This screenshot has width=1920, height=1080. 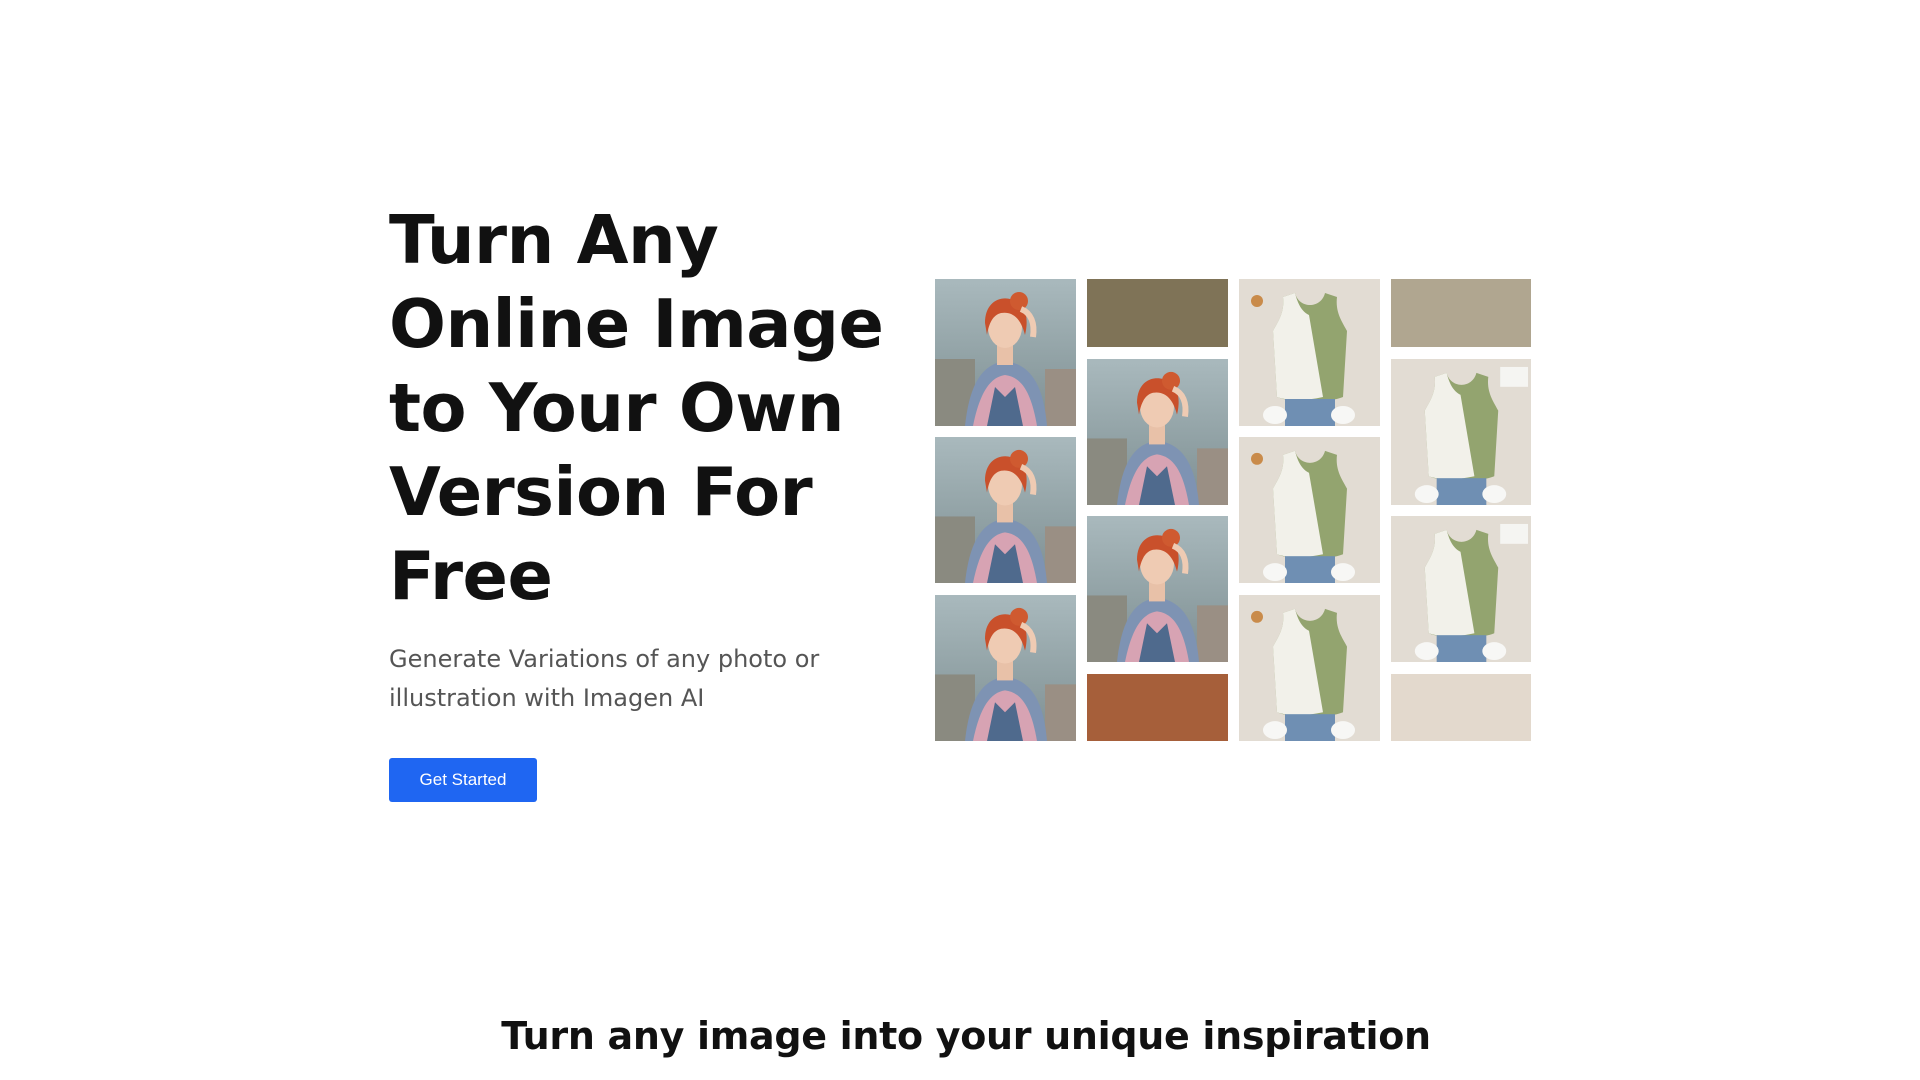 I want to click on image-gallery, so click(x=1233, y=510).